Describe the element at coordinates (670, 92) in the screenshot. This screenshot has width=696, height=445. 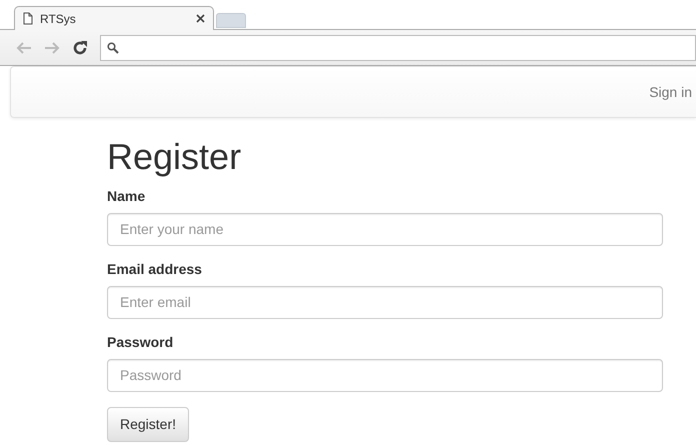
I see `sign-in-link: Sign in` at that location.